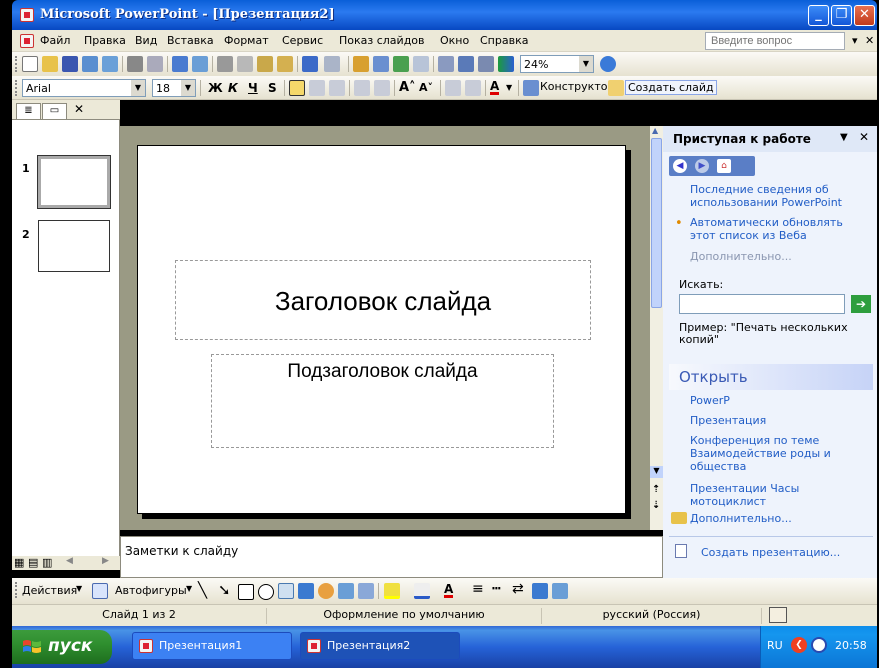 Image resolution: width=879 pixels, height=668 pixels. I want to click on oval-icon, so click(266, 592).